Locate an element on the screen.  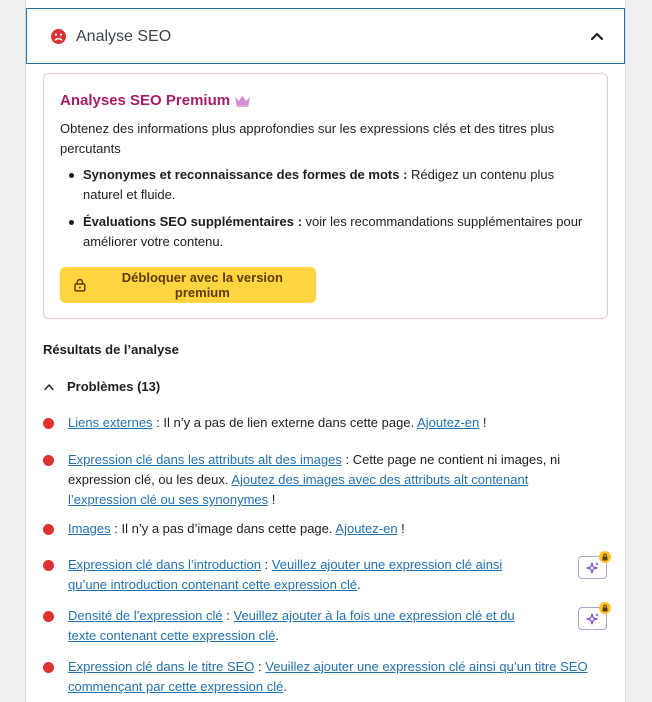
seo-analysis-title: Analyse SEO is located at coordinates (124, 36).